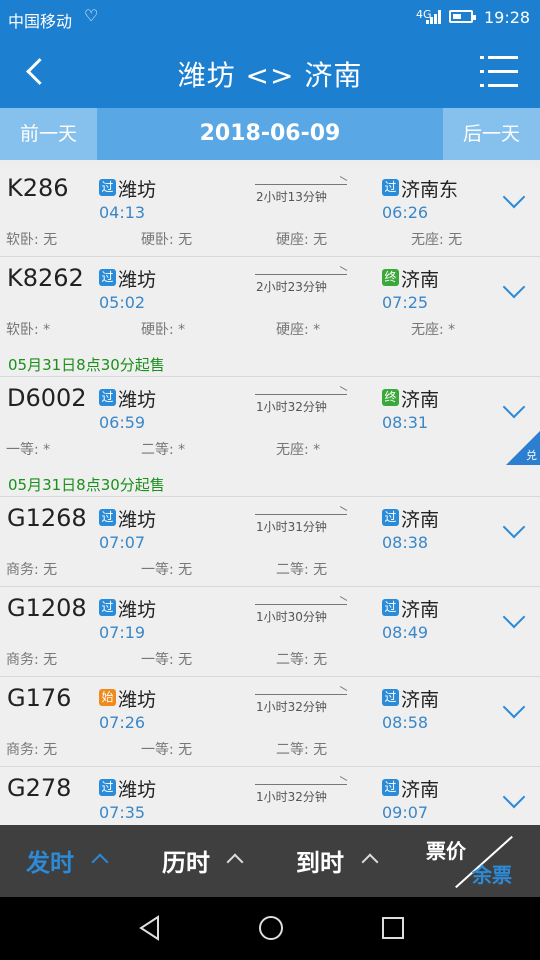 The image size is (540, 960). What do you see at coordinates (39, 788) in the screenshot?
I see `train-number: G278` at bounding box center [39, 788].